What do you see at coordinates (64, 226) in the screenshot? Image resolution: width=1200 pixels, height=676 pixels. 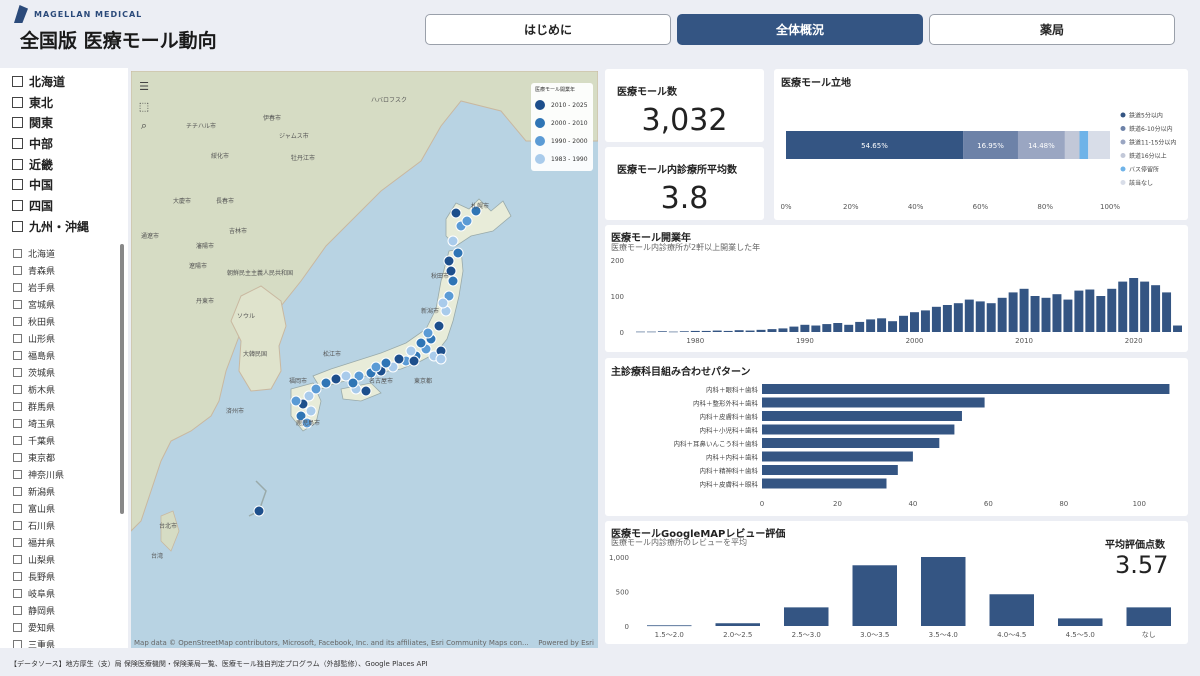 I see `region-filter-item: 九州・沖縄` at bounding box center [64, 226].